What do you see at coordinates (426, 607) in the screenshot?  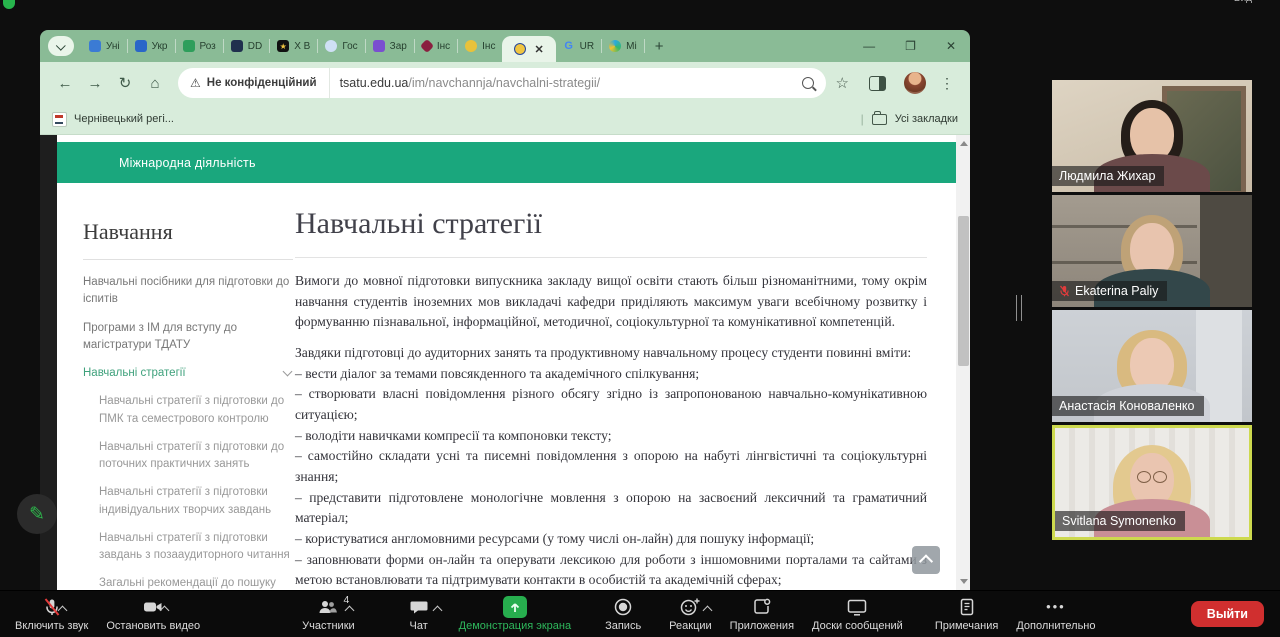 I see `chat-icon` at bounding box center [426, 607].